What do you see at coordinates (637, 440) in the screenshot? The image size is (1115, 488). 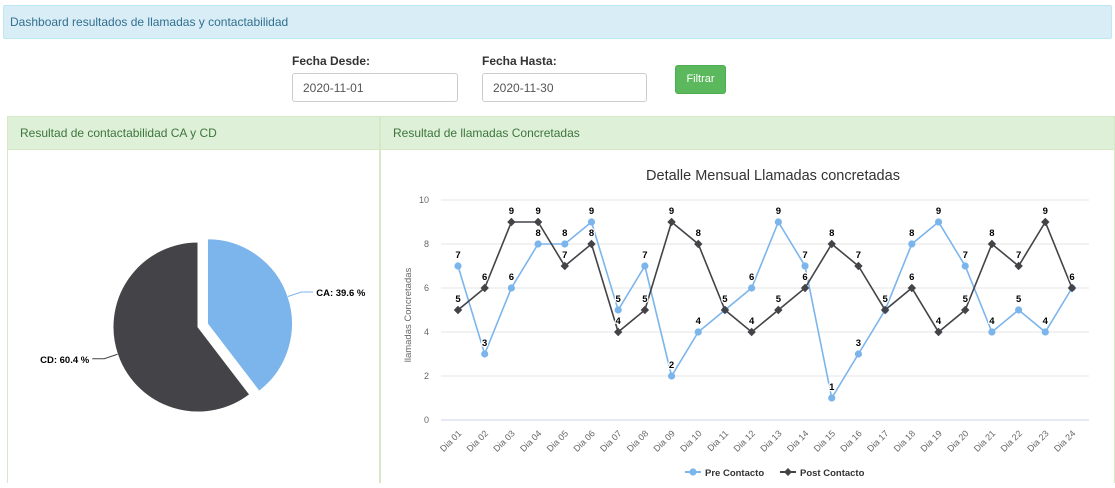 I see `x-tick-label: Dia 08` at bounding box center [637, 440].